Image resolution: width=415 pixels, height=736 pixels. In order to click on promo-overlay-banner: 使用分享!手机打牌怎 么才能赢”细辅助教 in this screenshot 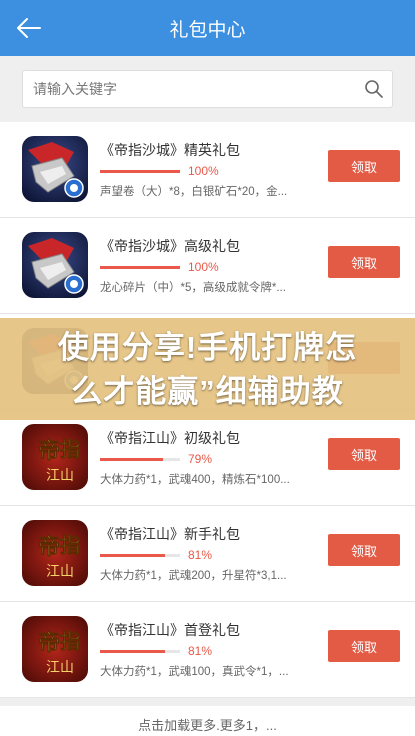, I will do `click(207, 369)`.